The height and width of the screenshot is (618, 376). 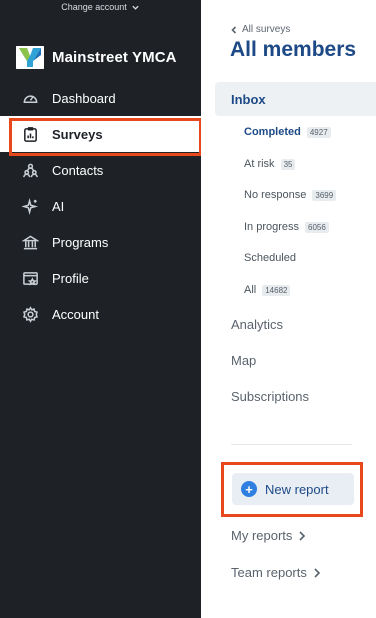 I want to click on sidebar-item-label: Profile, so click(x=70, y=278).